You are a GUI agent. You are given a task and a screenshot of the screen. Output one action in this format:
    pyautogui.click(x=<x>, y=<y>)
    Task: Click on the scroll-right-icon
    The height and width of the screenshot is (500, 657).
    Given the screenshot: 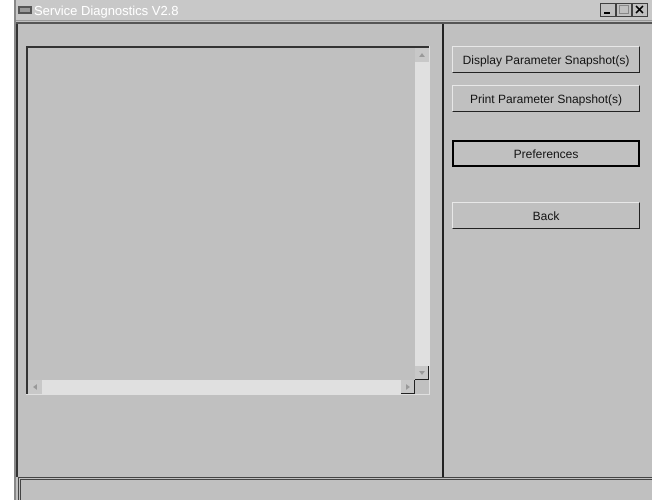 What is the action you would take?
    pyautogui.click(x=408, y=387)
    